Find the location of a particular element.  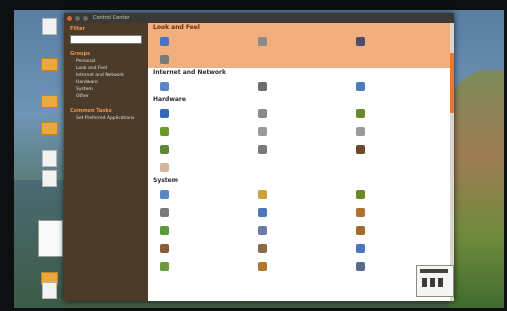

section: Internet and Network is located at coordinates (299, 81).